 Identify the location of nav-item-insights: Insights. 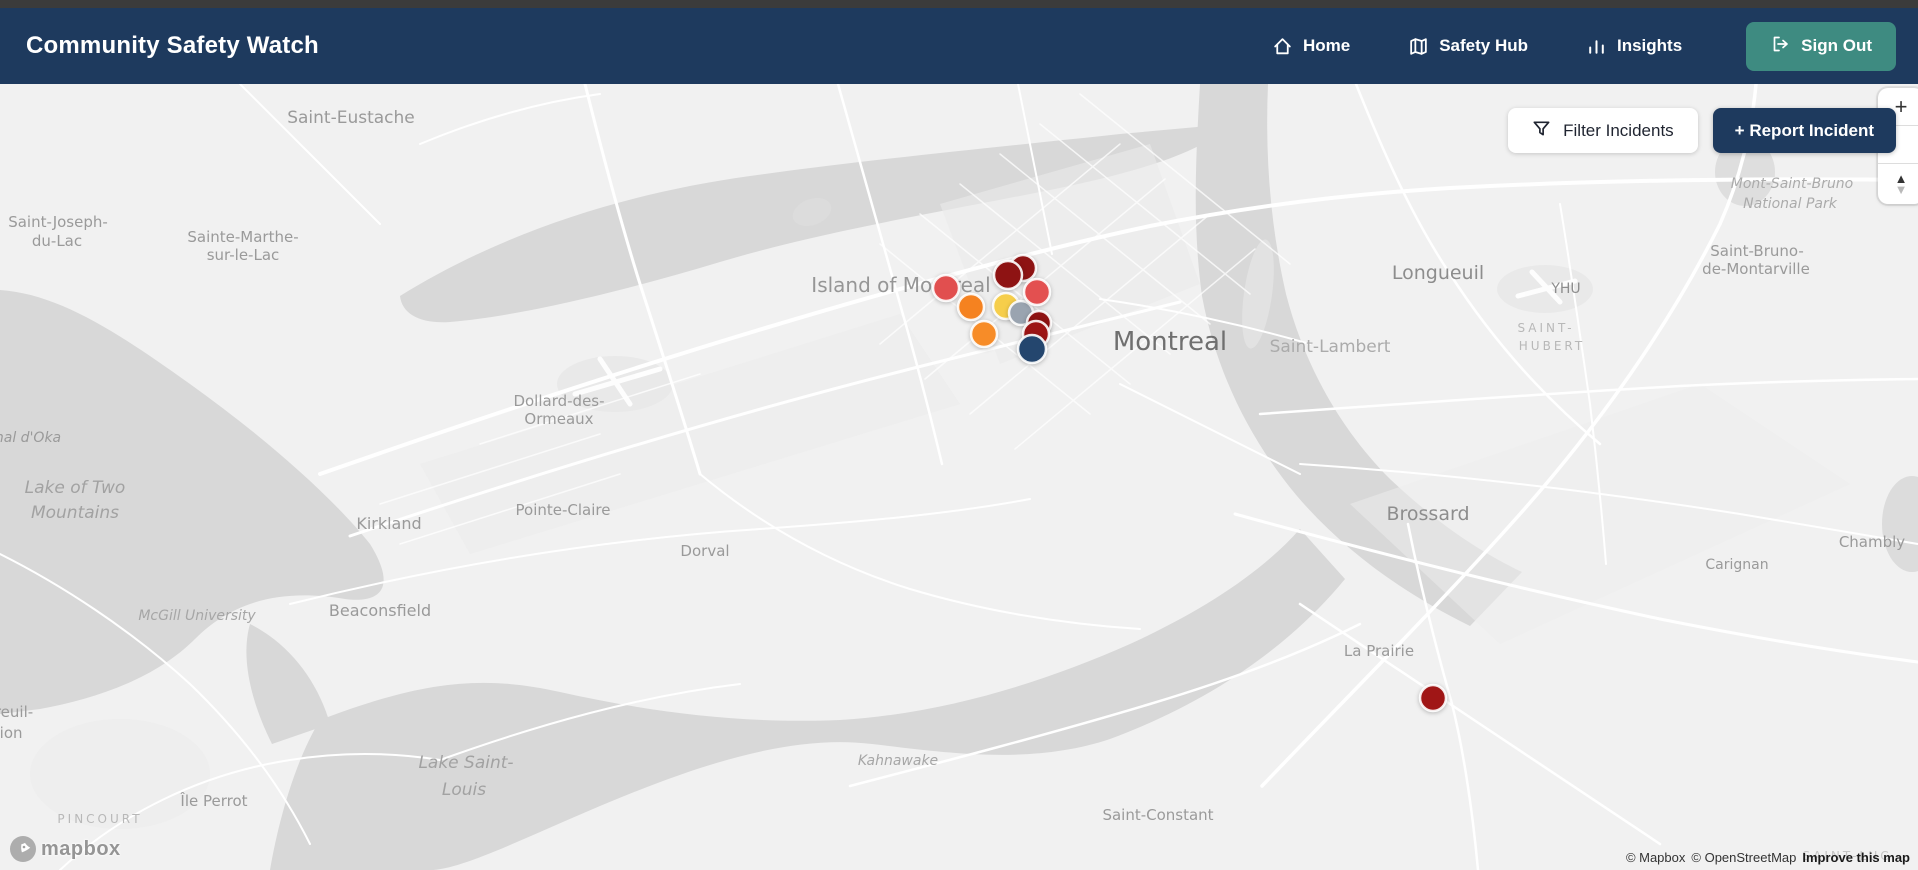
(1634, 46).